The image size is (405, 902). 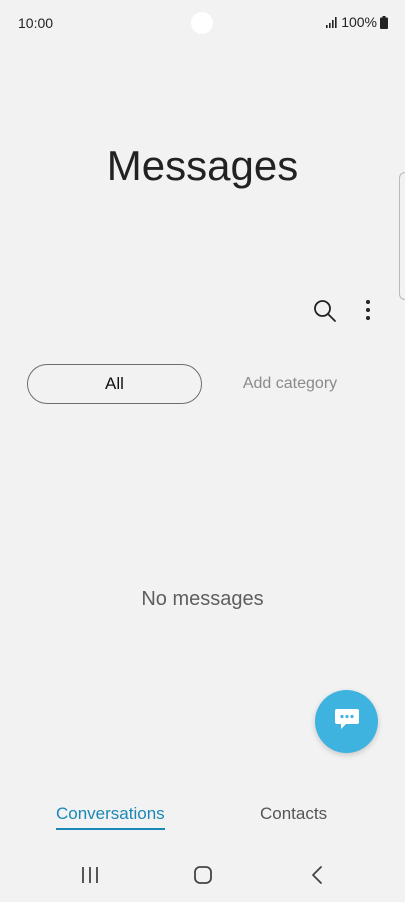 I want to click on battery-icon, so click(x=384, y=22).